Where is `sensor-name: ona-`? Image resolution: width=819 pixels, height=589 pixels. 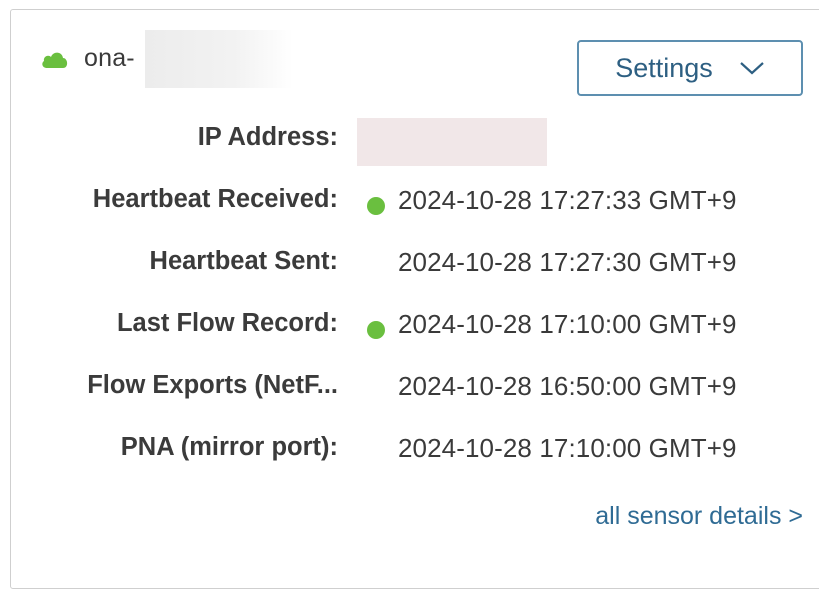
sensor-name: ona- is located at coordinates (109, 58).